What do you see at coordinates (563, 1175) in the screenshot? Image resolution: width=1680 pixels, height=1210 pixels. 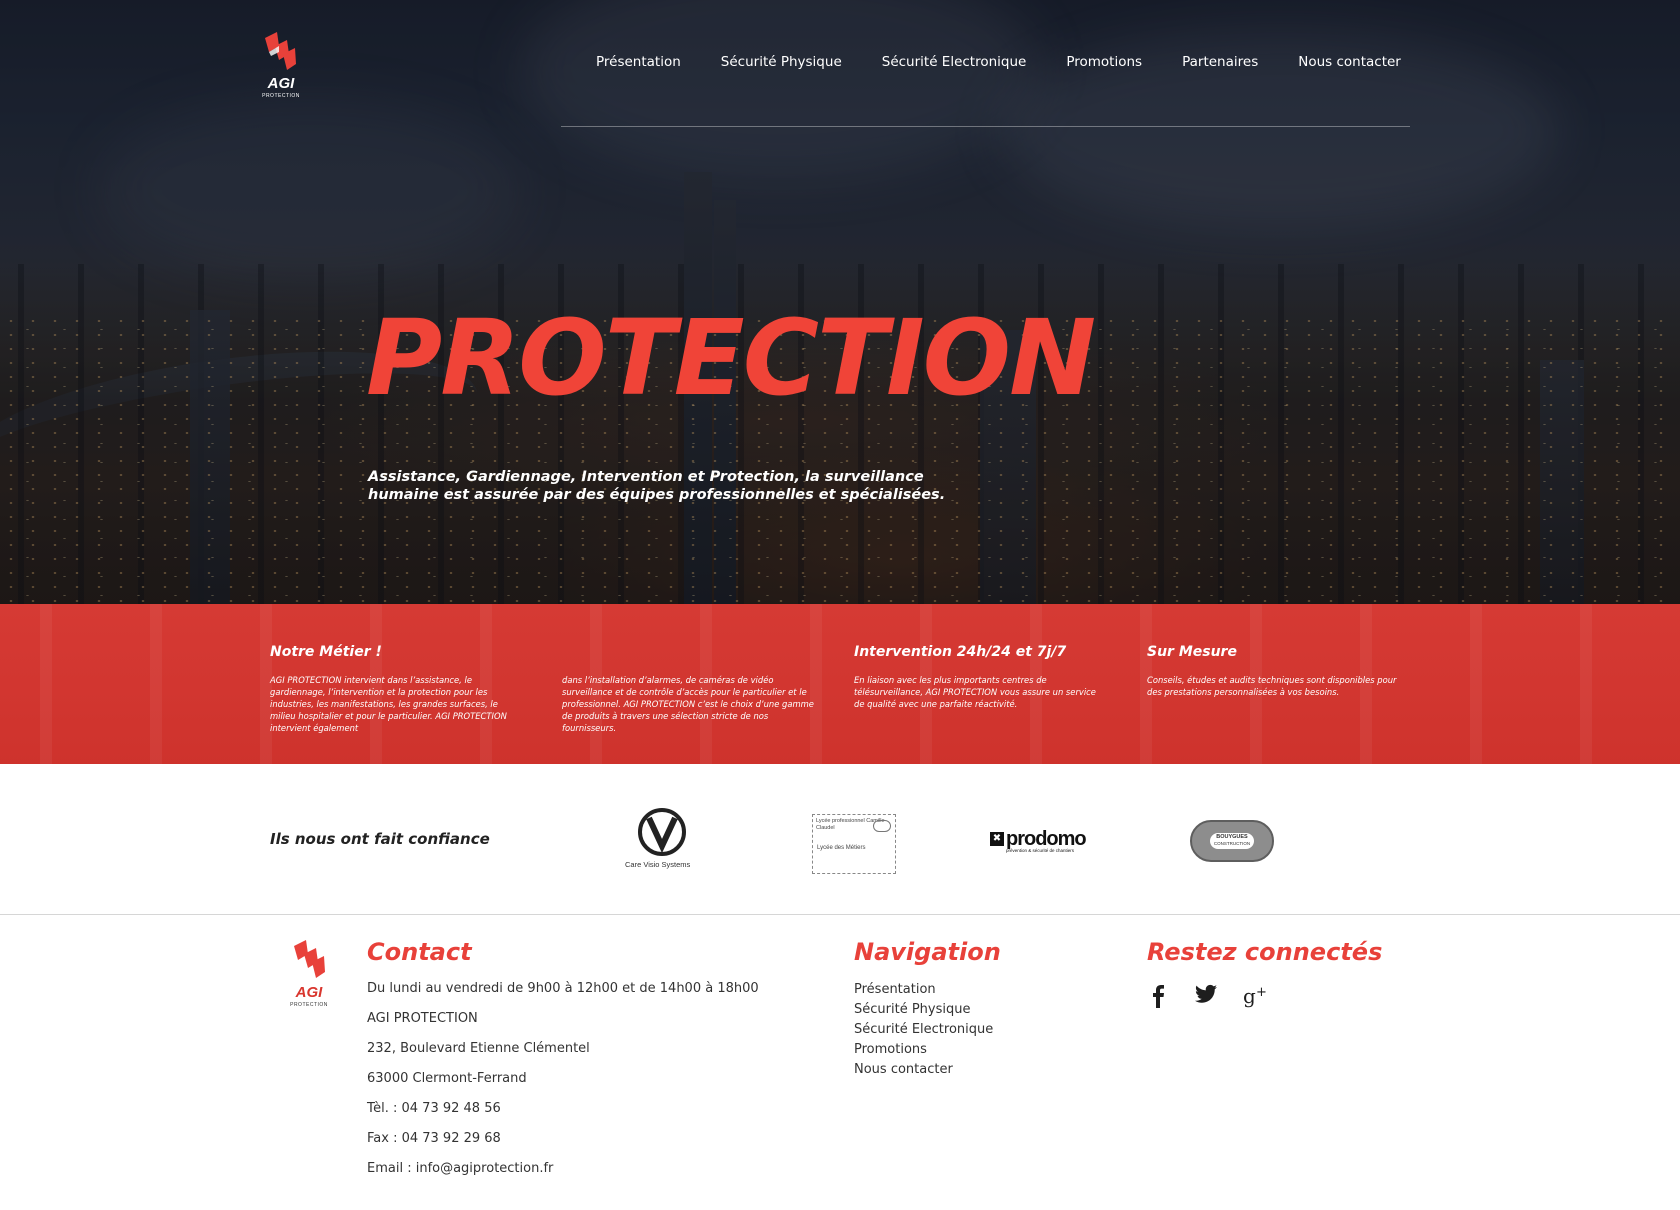 I see `contact-email: Email : info@agiprotection.fr` at bounding box center [563, 1175].